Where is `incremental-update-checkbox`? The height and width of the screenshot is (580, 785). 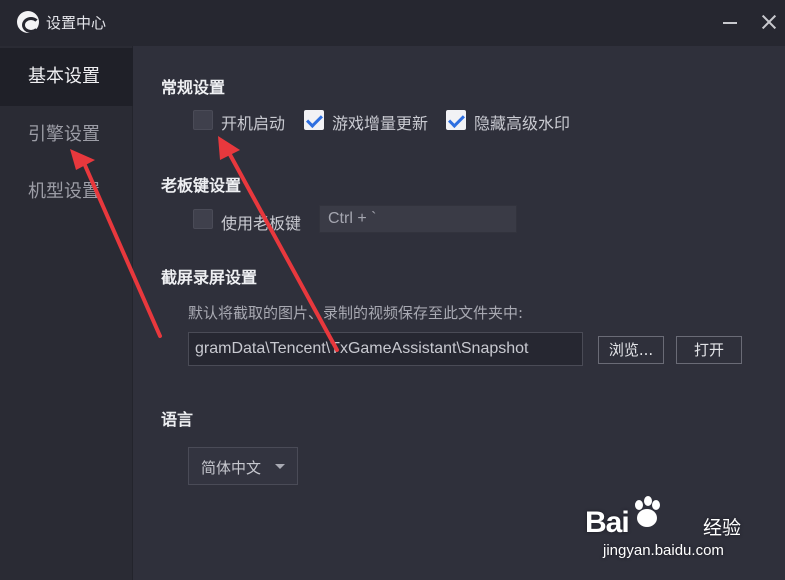
incremental-update-checkbox is located at coordinates (314, 120).